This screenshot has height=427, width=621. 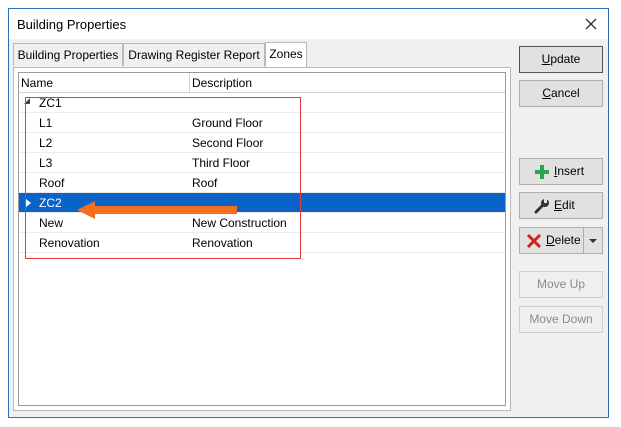 I want to click on grid-header: Name Description, so click(x=262, y=83).